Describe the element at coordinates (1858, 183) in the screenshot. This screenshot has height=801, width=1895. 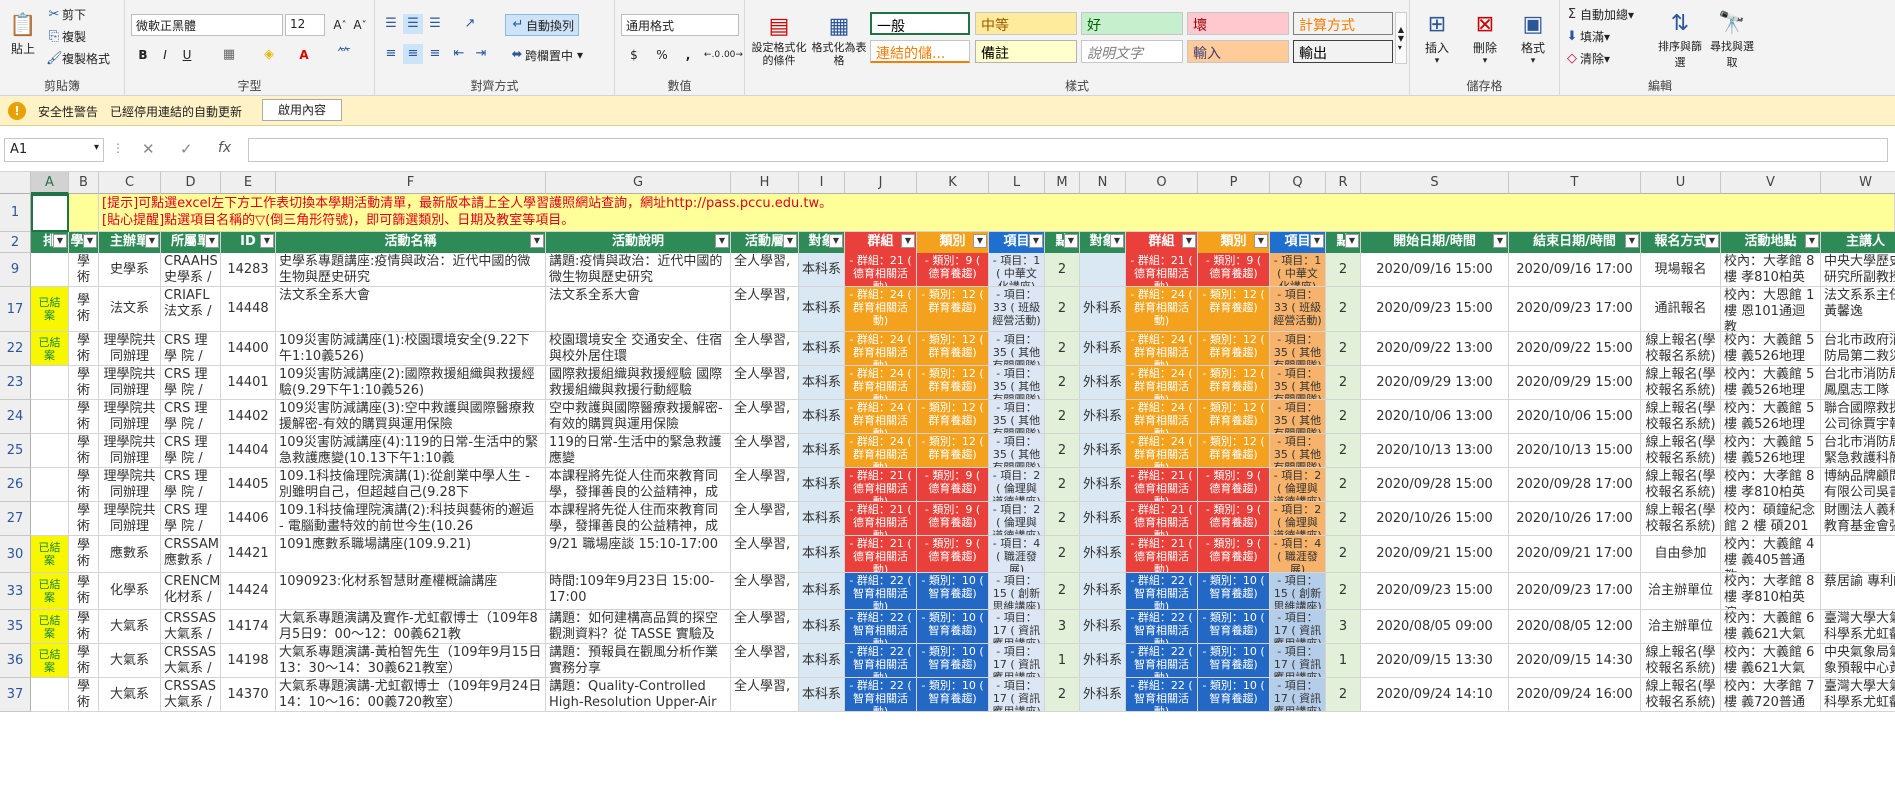
I see `column-header-W: W` at that location.